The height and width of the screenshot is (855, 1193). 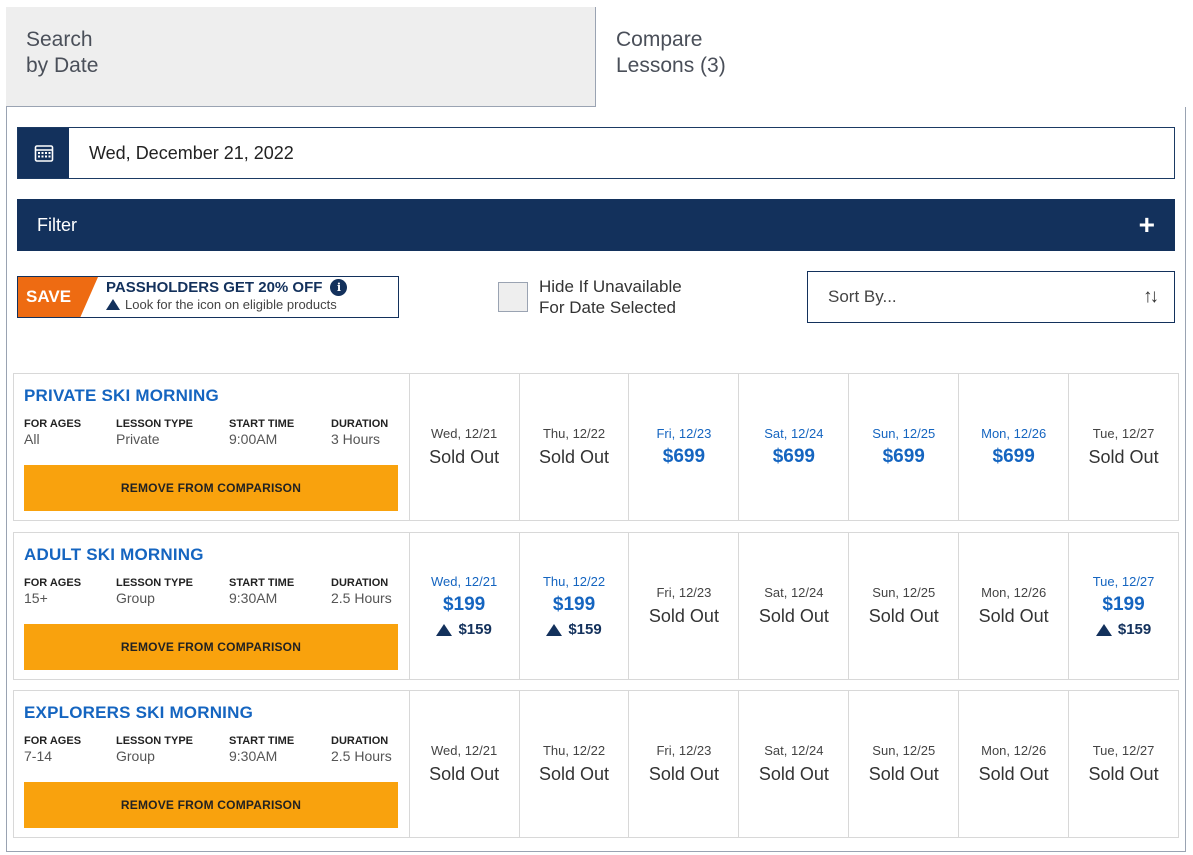 I want to click on sort-select: Sort By... ↑↓, so click(x=991, y=297).